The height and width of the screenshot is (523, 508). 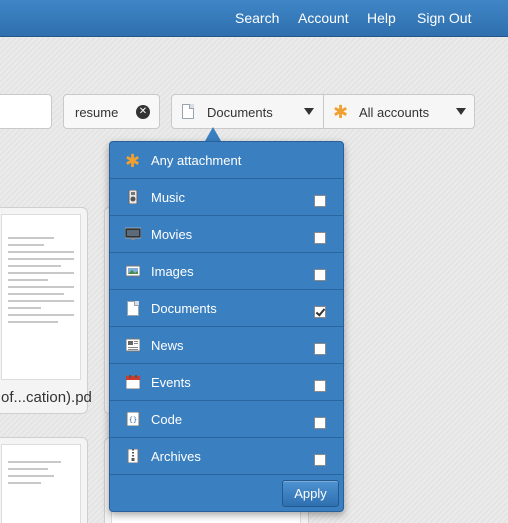 I want to click on music-icon, so click(x=133, y=197).